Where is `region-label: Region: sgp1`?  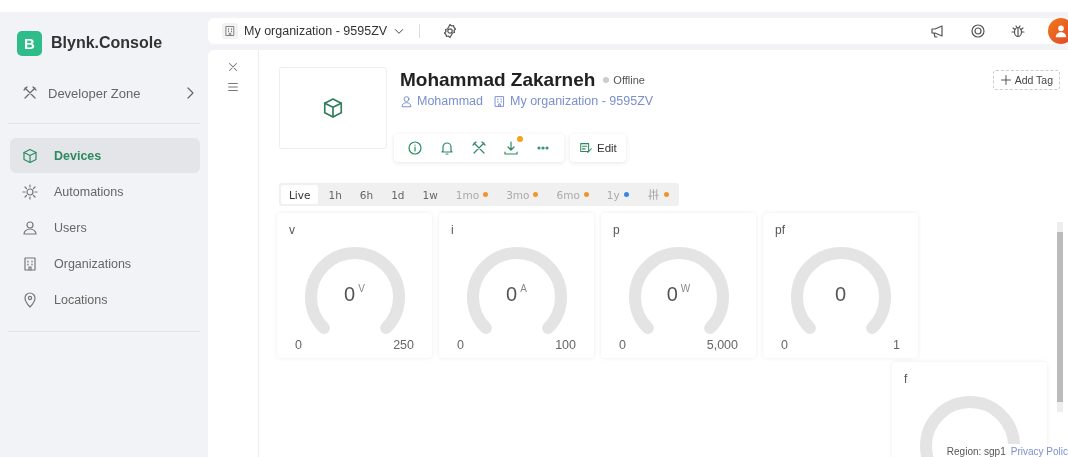
region-label: Region: sgp1 is located at coordinates (976, 451).